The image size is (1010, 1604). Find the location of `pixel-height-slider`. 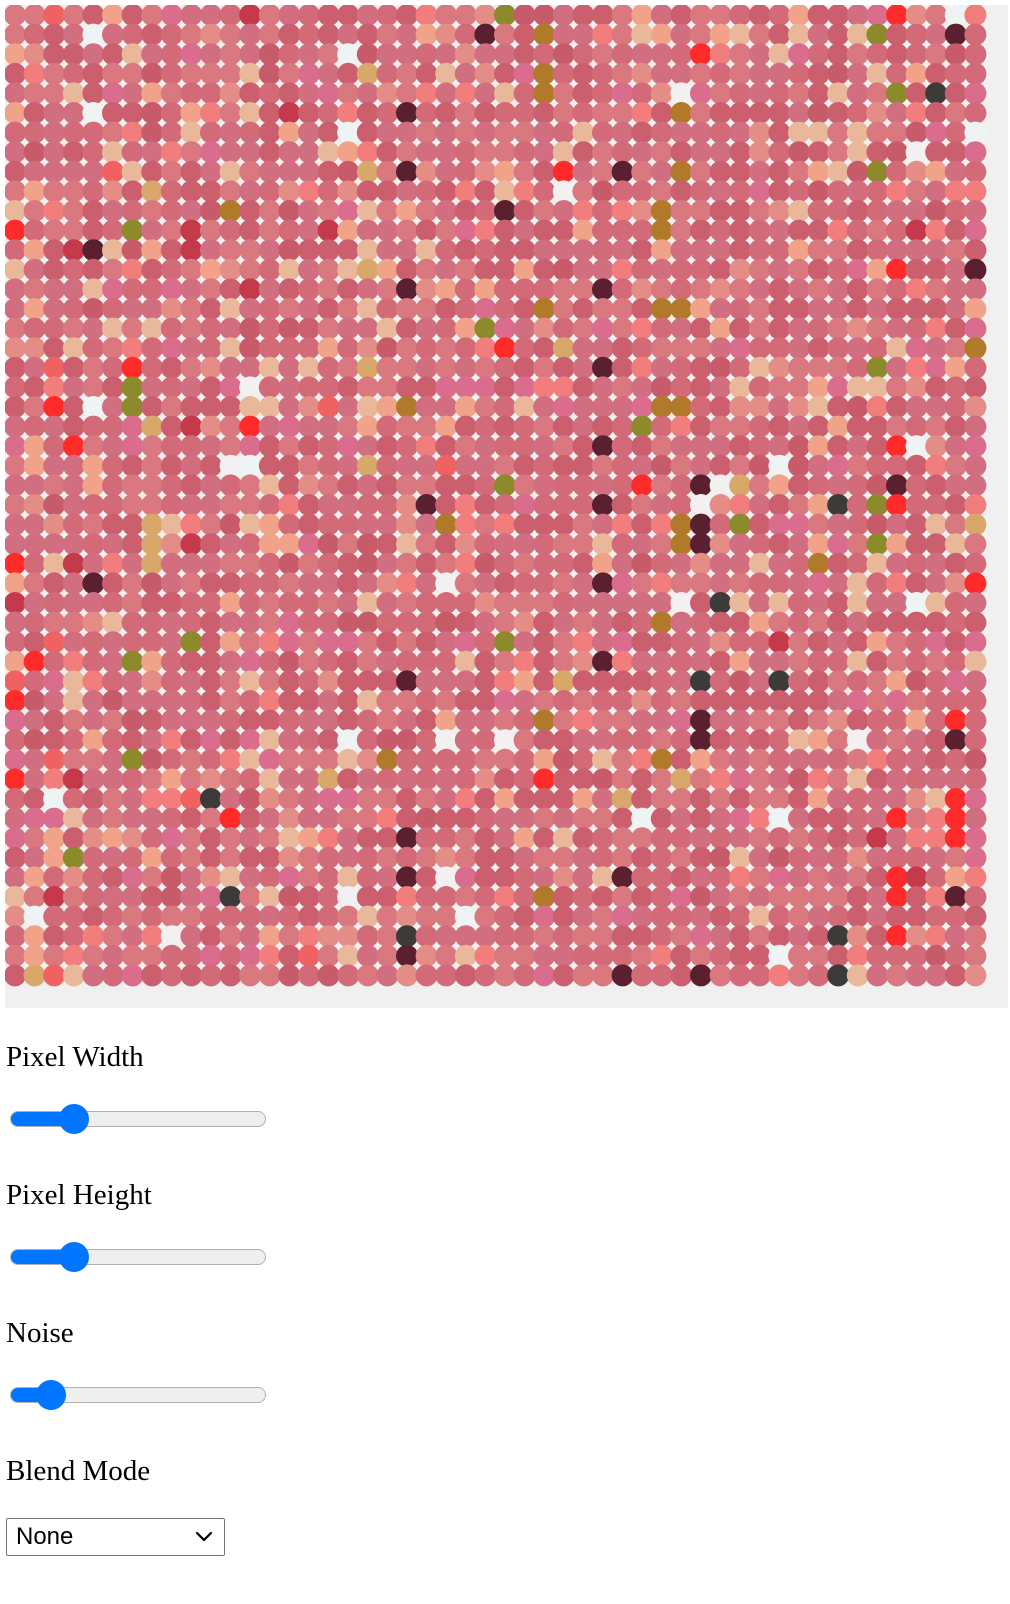

pixel-height-slider is located at coordinates (138, 1257).